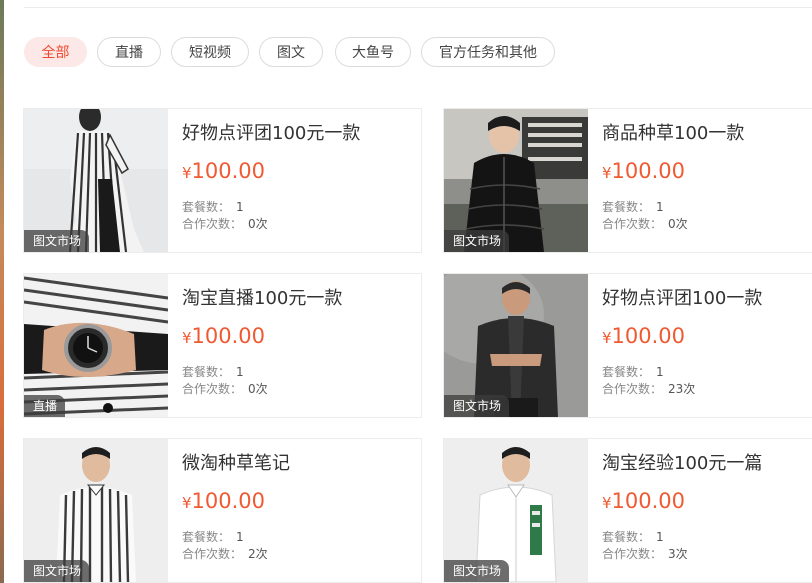 Image resolution: width=812 pixels, height=583 pixels. What do you see at coordinates (682, 389) in the screenshot?
I see `coop-value: 23次` at bounding box center [682, 389].